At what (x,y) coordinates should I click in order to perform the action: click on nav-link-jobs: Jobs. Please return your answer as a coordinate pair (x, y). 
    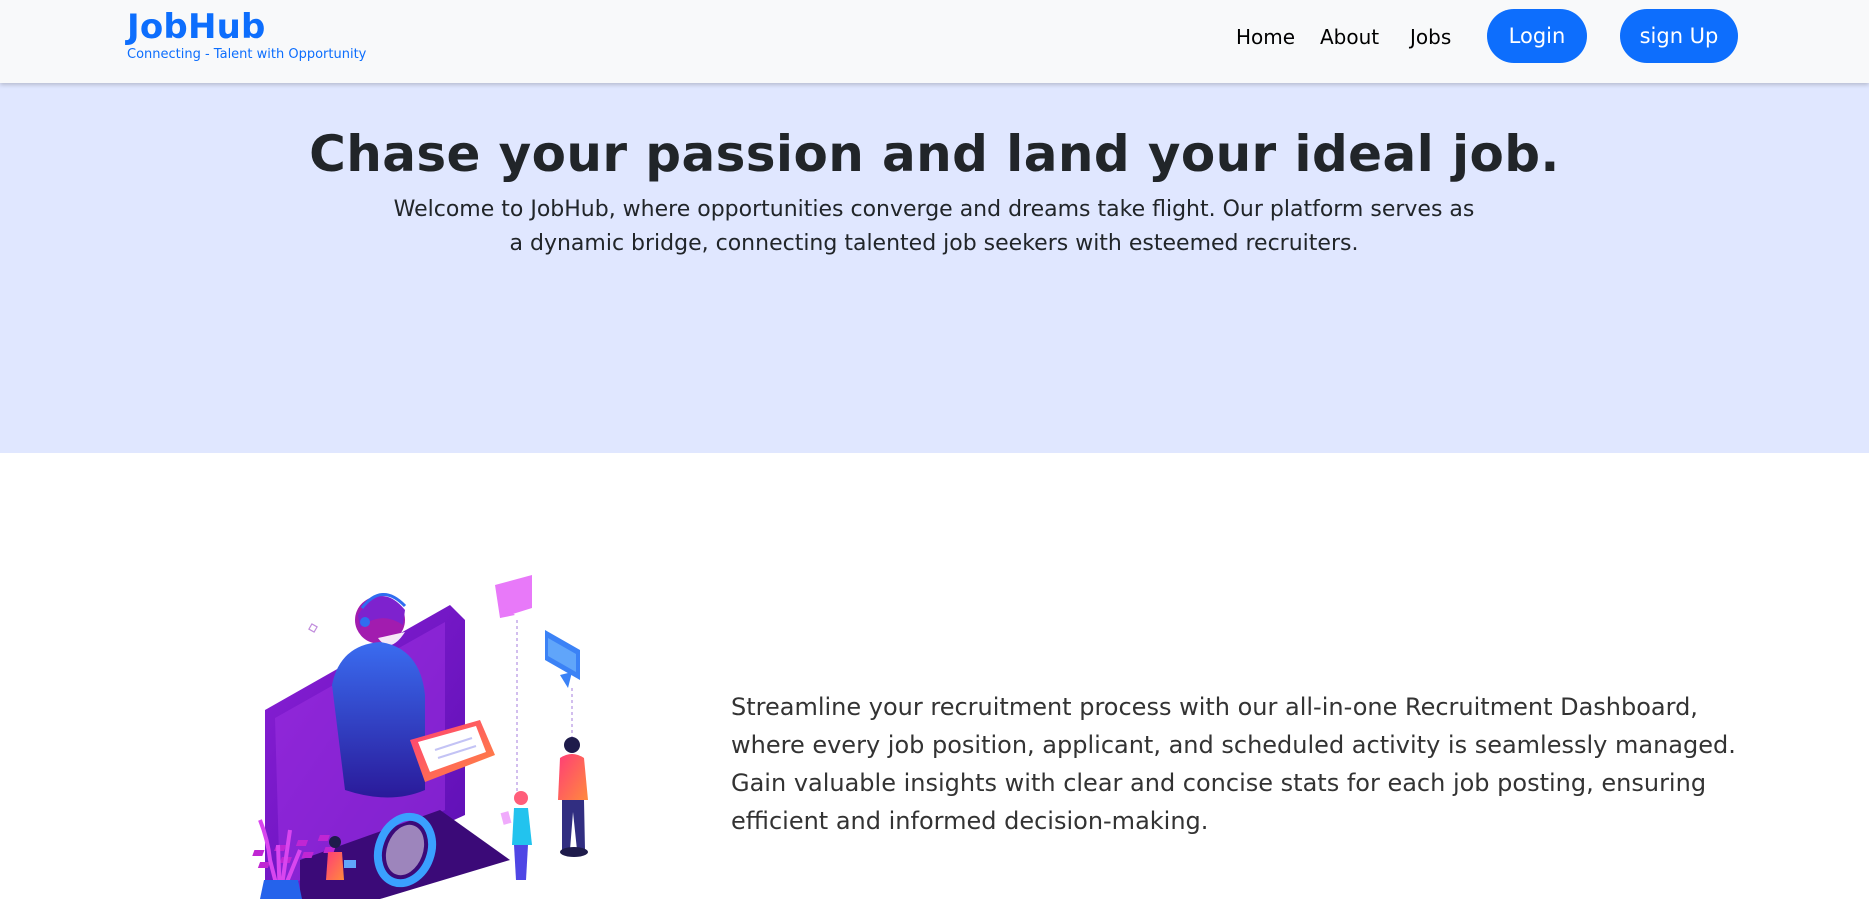
    Looking at the image, I should click on (1430, 37).